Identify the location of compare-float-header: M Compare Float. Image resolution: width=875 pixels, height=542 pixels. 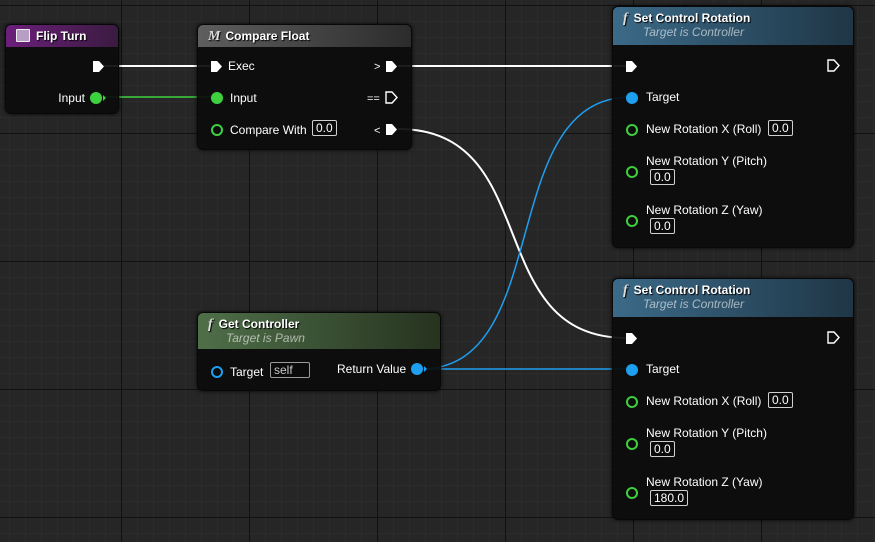
(304, 36).